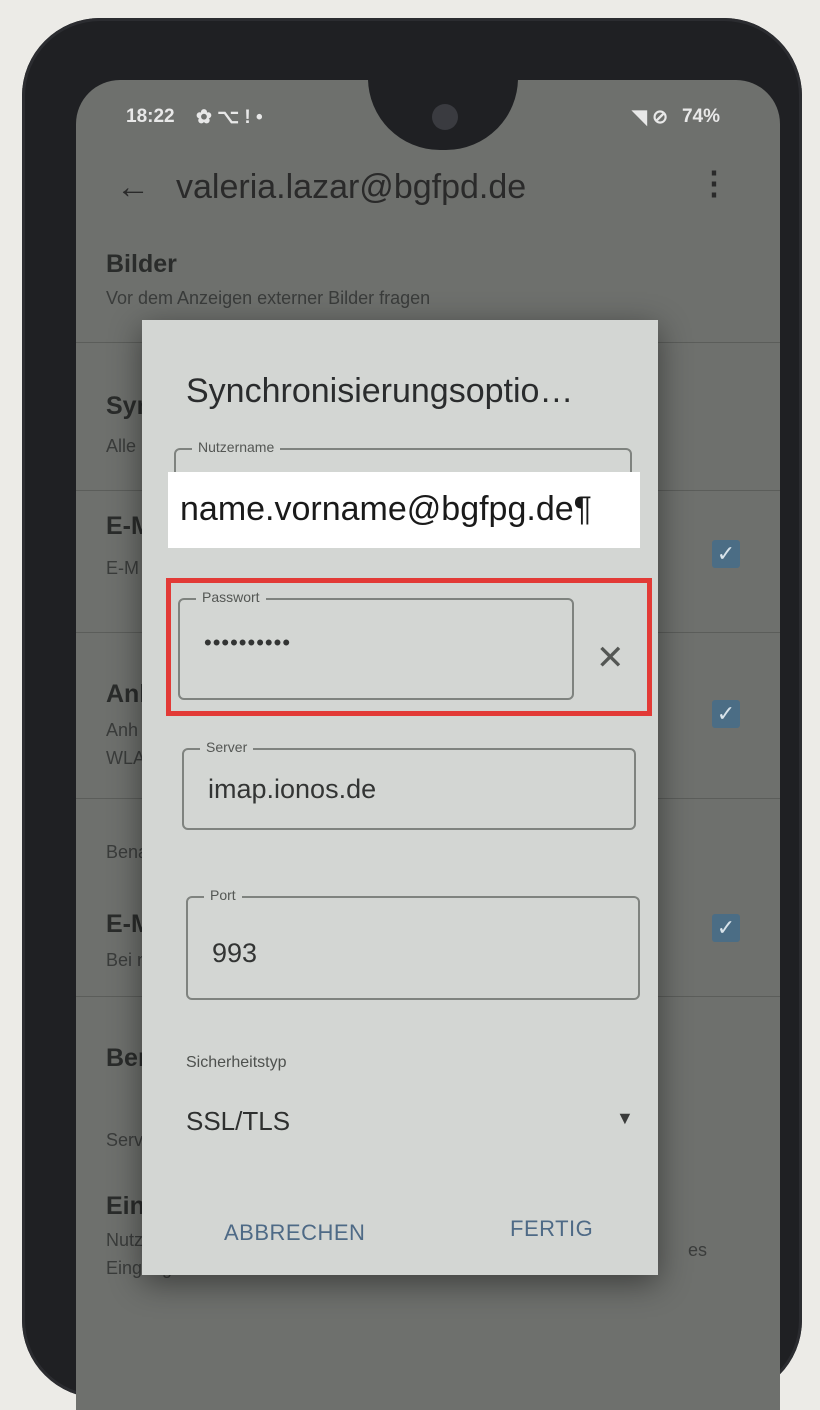 The image size is (820, 1410). Describe the element at coordinates (229, 117) in the screenshot. I see `status-notification-icons: ✿ ⌥ ! •` at that location.